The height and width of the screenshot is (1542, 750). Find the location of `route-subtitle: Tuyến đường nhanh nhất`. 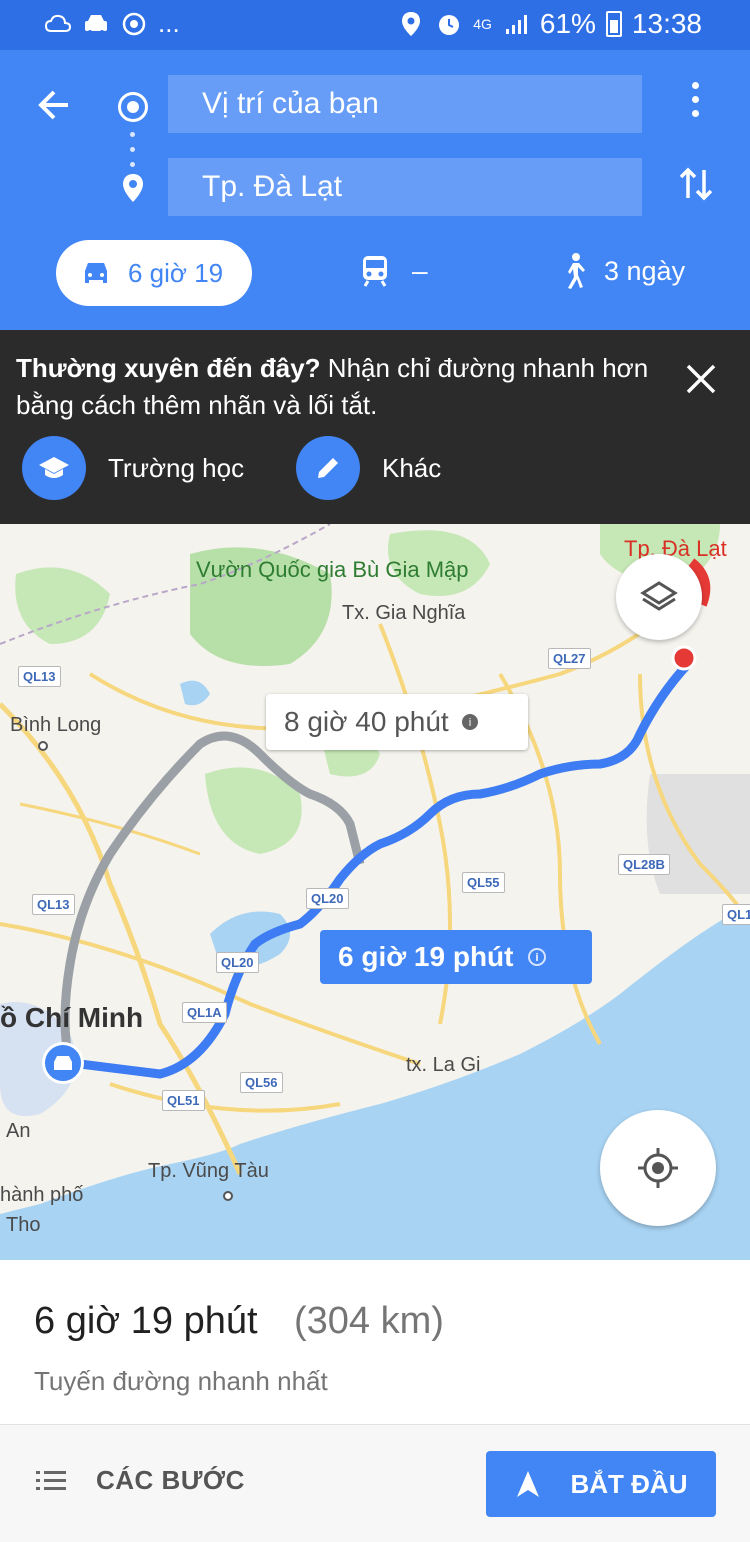

route-subtitle: Tuyến đường nhanh nhất is located at coordinates (181, 1381).